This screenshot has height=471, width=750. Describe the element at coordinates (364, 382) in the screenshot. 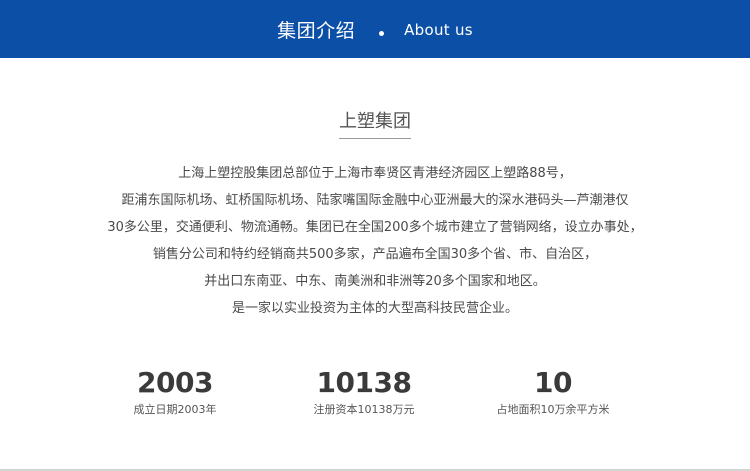

I see `stat-value: 10138` at that location.